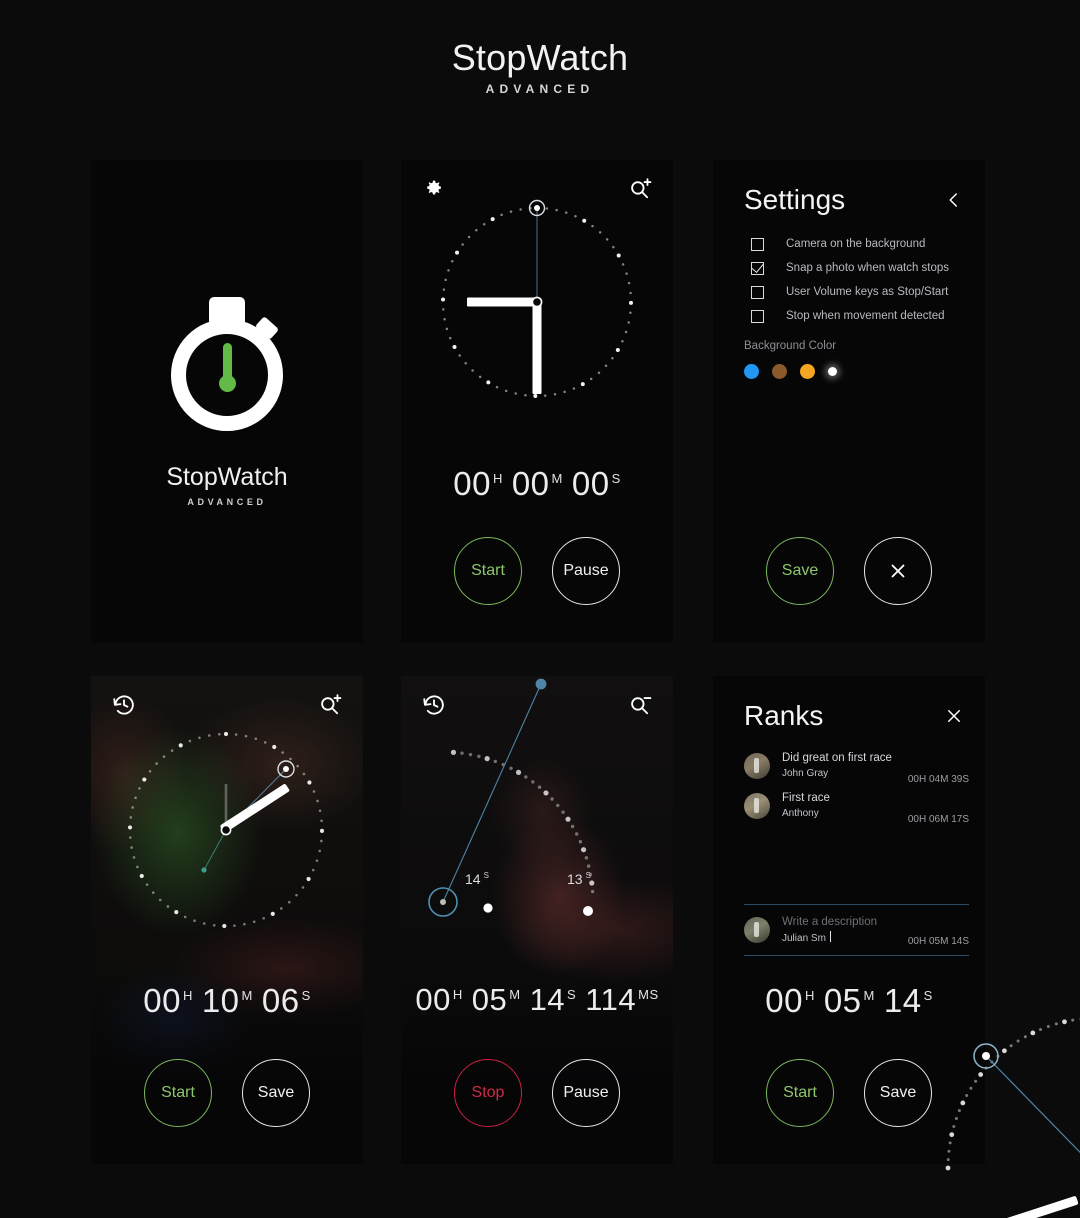 This screenshot has width=1080, height=1218. I want to click on swatch-brown, so click(779, 371).